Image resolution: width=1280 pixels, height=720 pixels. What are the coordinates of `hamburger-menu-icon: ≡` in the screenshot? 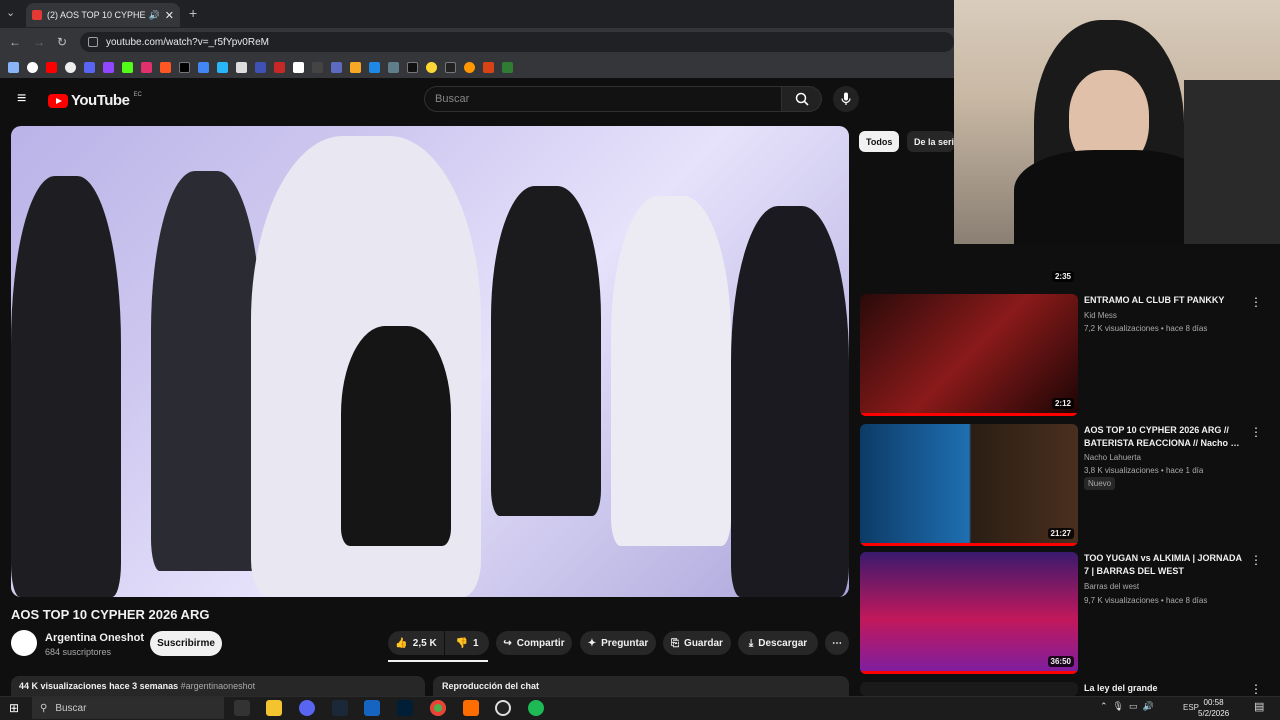 It's located at (21, 99).